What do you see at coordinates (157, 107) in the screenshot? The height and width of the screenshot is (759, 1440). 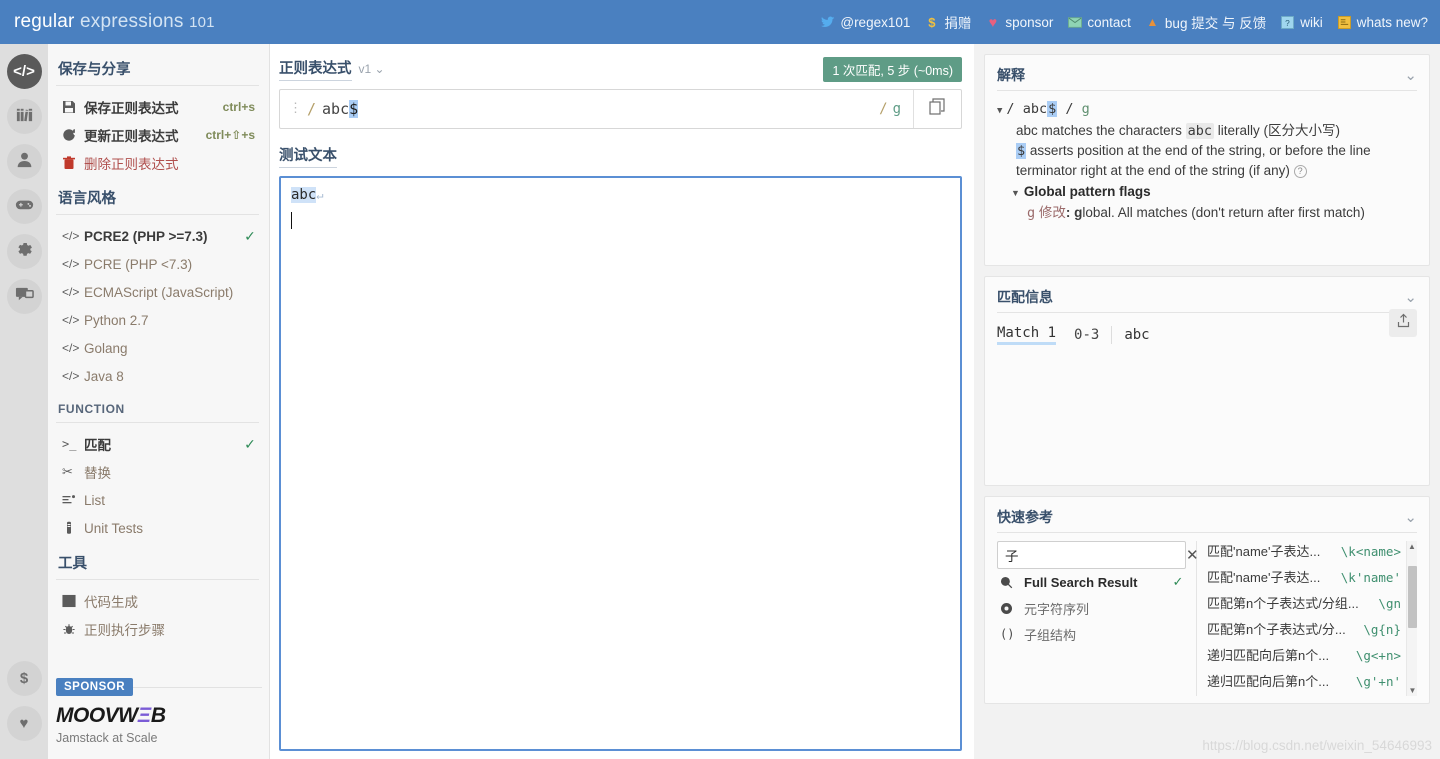 I see `sidebar-item-save-regex: 保存正则表达式 ctrl+s` at bounding box center [157, 107].